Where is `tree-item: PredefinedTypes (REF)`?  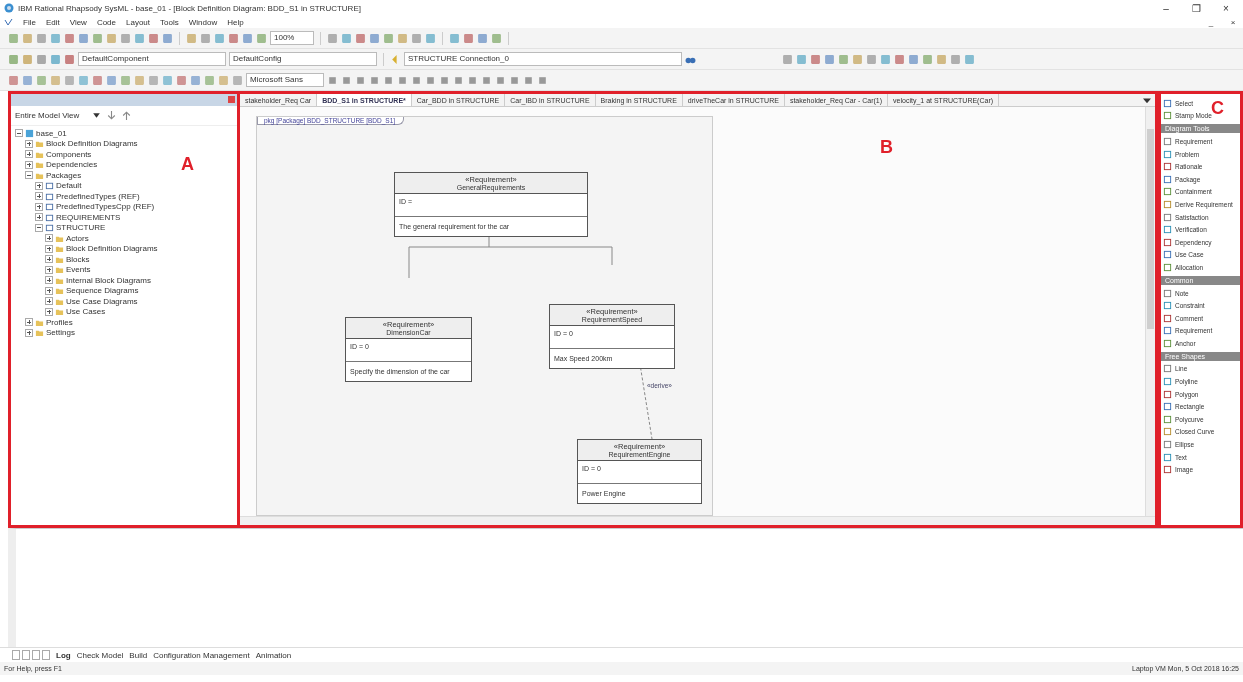 tree-item: PredefinedTypes (REF) is located at coordinates (98, 196).